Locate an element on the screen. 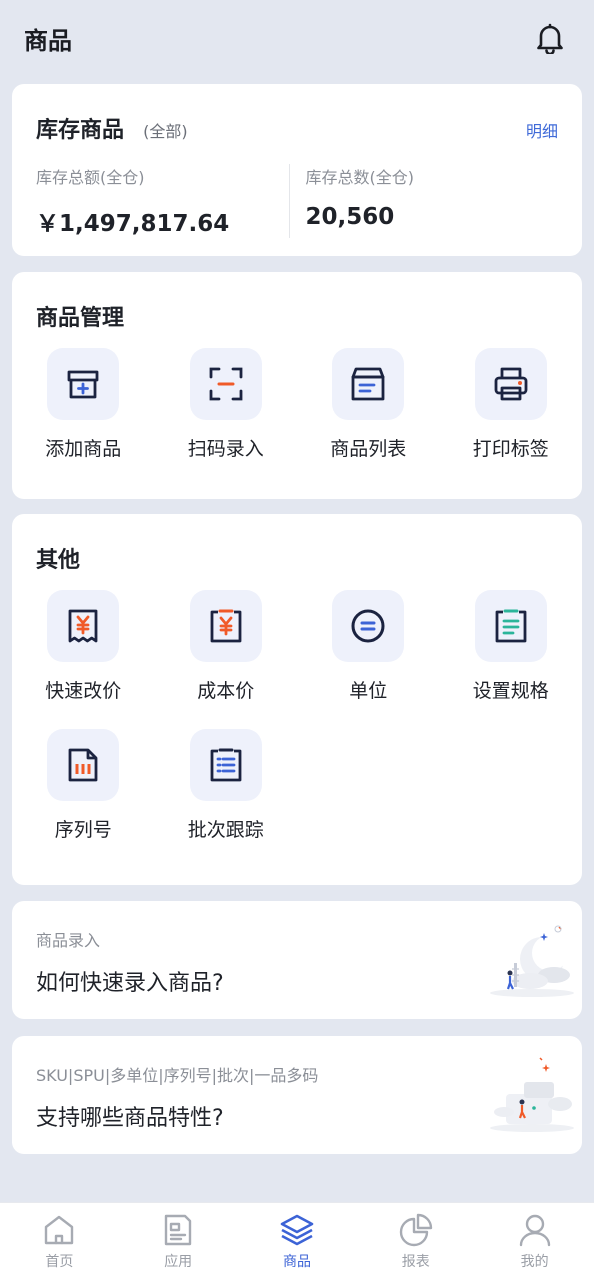  promo-title: 支持哪些商品特性? is located at coordinates (130, 1118).